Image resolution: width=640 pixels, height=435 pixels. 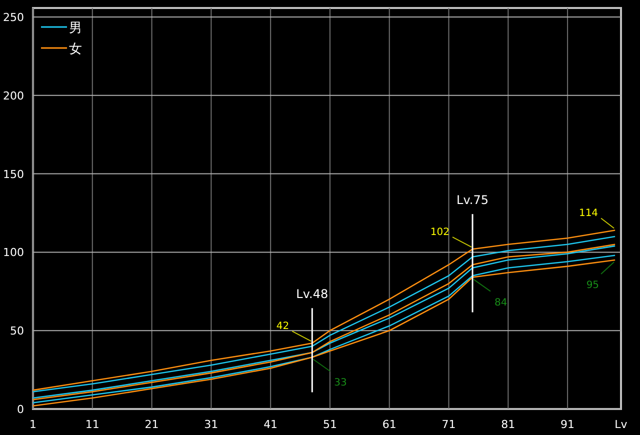 What do you see at coordinates (508, 424) in the screenshot?
I see `x-tick-label: 81` at bounding box center [508, 424].